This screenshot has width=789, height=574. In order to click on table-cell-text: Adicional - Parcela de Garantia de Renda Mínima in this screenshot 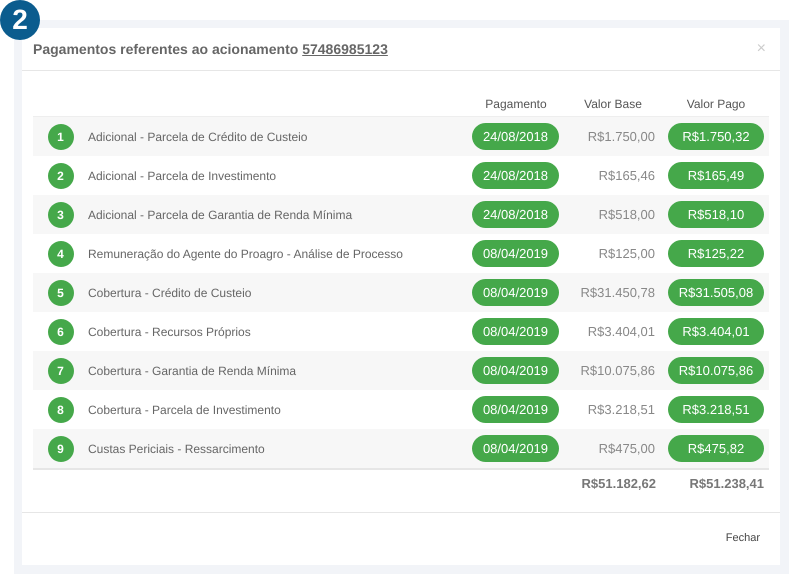, I will do `click(221, 215)`.